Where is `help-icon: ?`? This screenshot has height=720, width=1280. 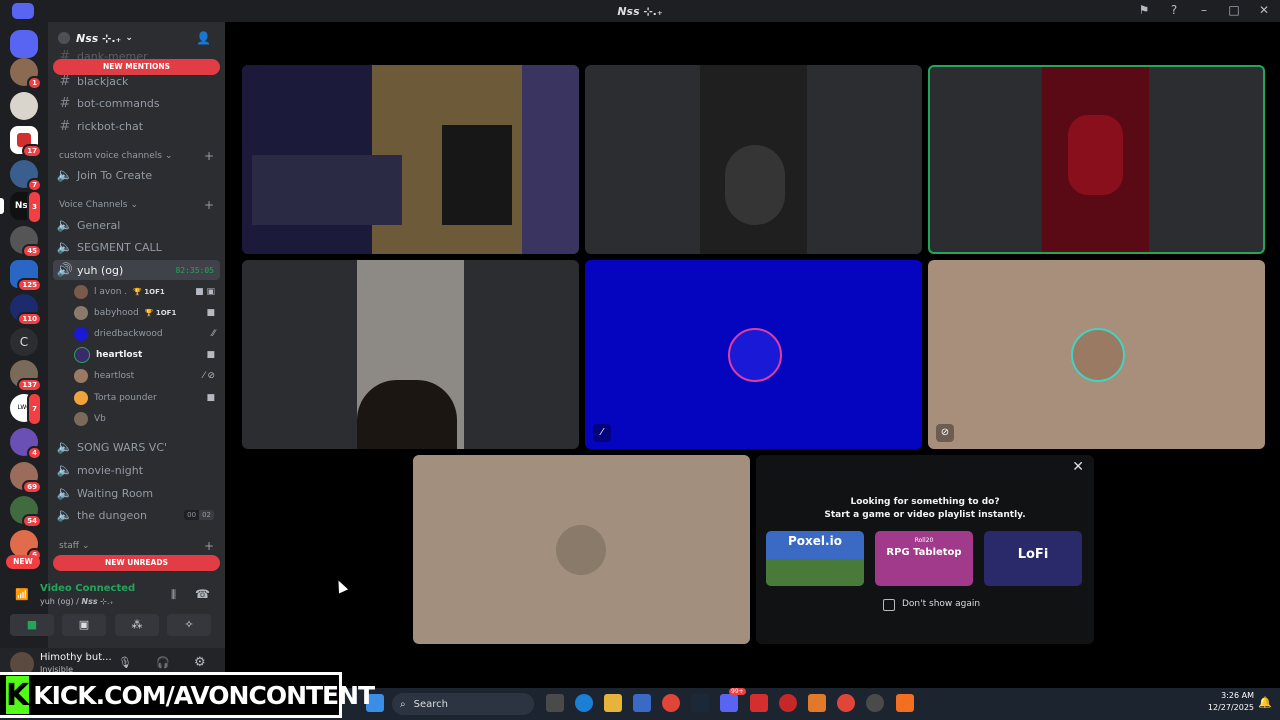
help-icon: ? is located at coordinates (1174, 10).